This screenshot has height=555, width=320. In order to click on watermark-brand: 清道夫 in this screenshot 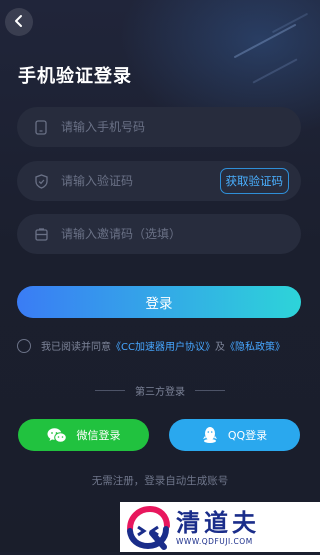, I will do `click(218, 522)`.